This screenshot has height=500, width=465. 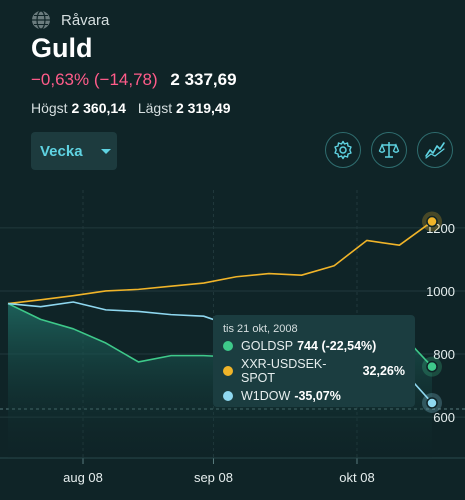 I want to click on period-dropdown: Vecka, so click(x=74, y=151).